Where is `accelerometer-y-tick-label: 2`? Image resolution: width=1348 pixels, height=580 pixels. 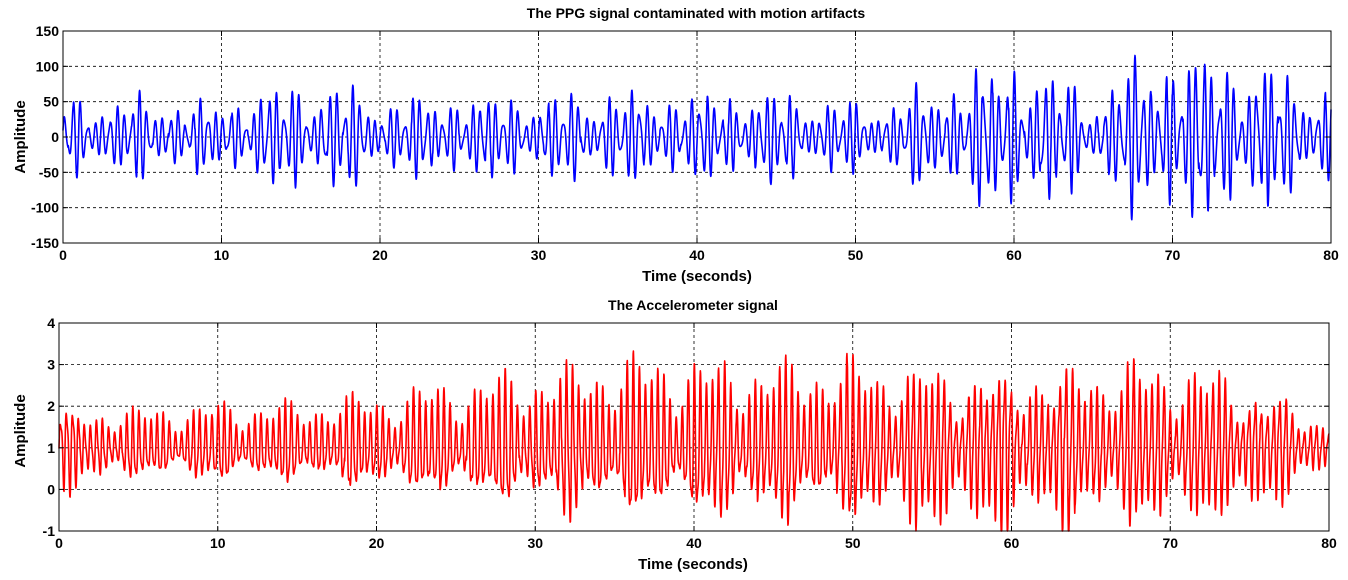 accelerometer-y-tick-label: 2 is located at coordinates (51, 406).